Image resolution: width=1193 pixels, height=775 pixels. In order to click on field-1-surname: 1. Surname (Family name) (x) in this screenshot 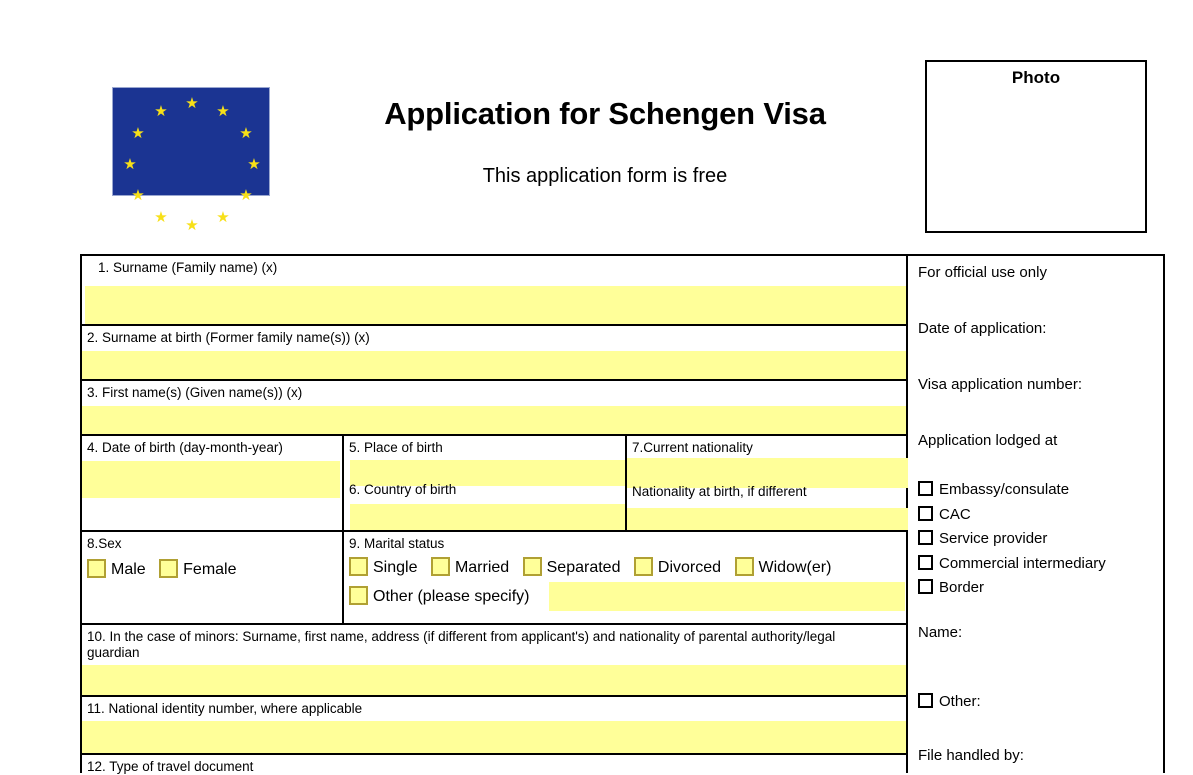, I will do `click(494, 291)`.